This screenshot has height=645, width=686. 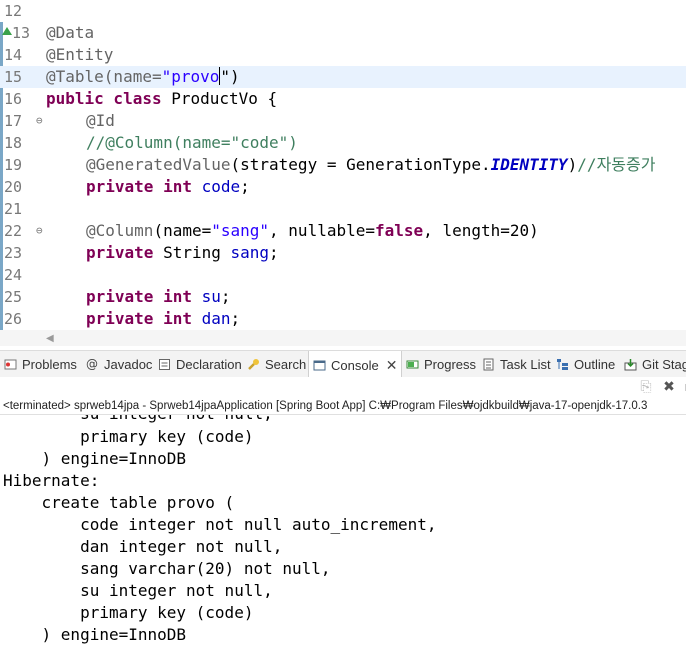 What do you see at coordinates (21, 33) in the screenshot?
I see `line-number: 13` at bounding box center [21, 33].